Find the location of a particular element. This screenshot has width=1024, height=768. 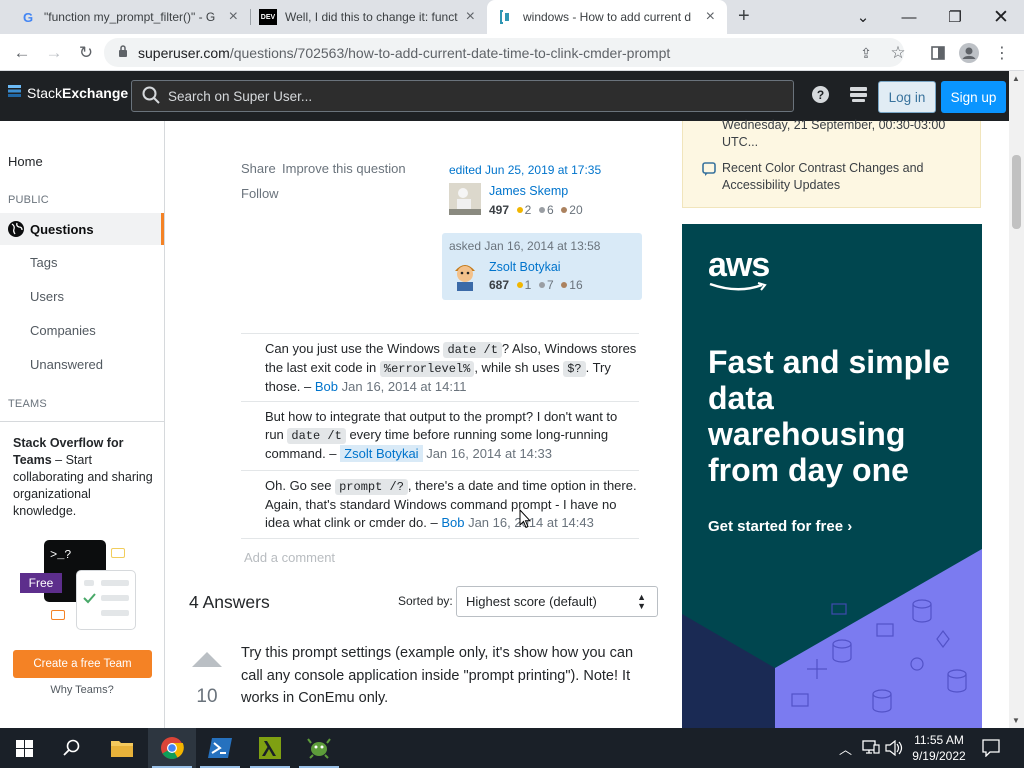

add-comment-link: Add a comment is located at coordinates (289, 557).